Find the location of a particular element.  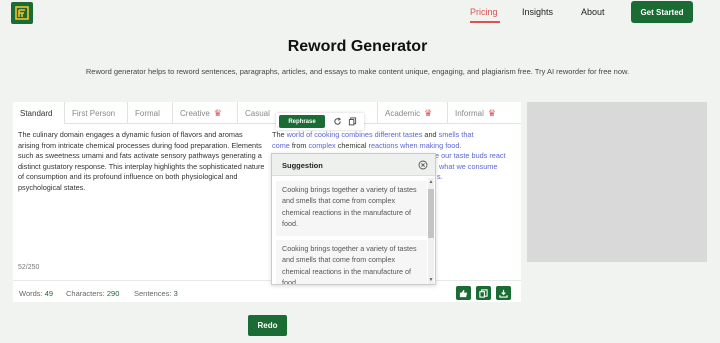

word-count: Words: 49 is located at coordinates (36, 293).